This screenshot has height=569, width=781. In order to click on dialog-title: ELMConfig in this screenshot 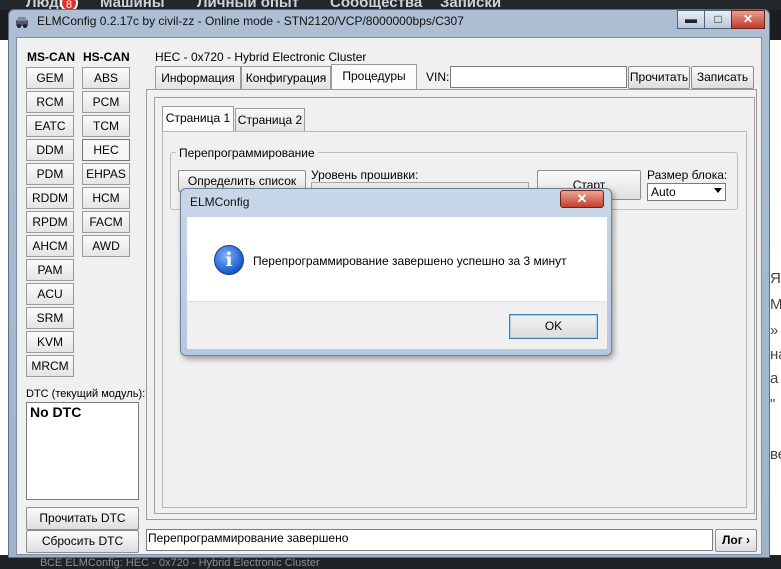, I will do `click(220, 202)`.